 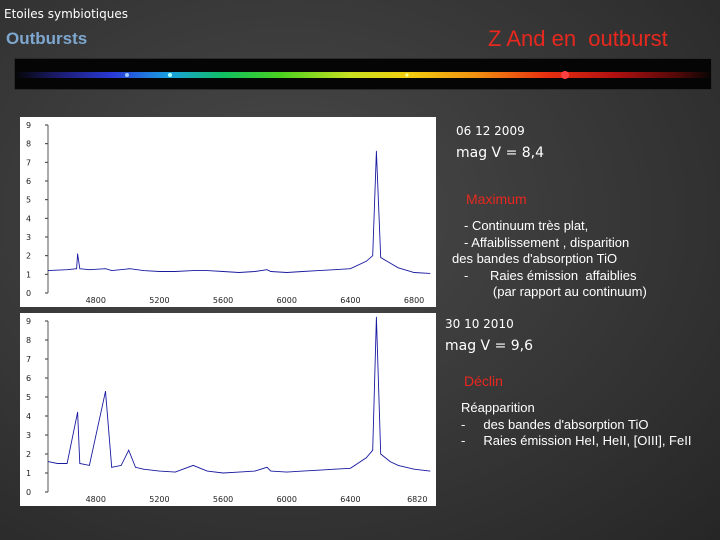 I want to click on note-line: - des bandes d'absorption TiO, so click(x=555, y=424).